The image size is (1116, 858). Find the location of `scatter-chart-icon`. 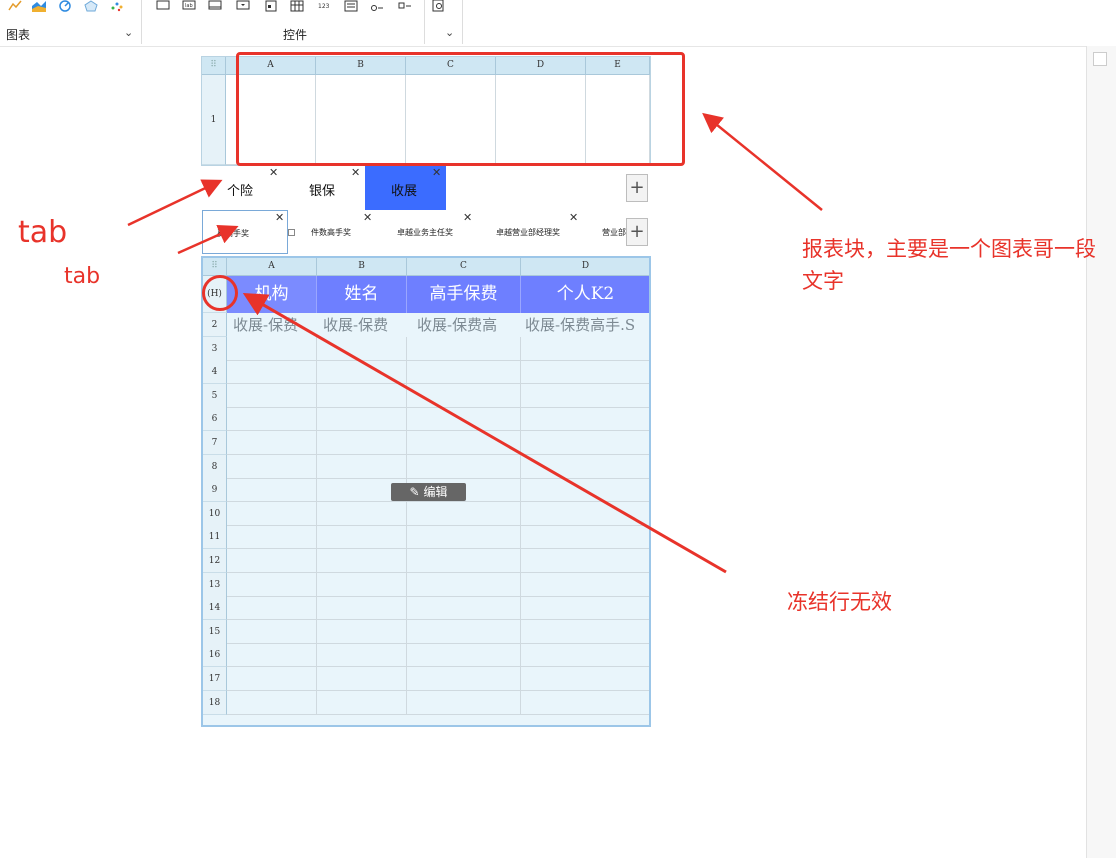

scatter-chart-icon is located at coordinates (117, 6).